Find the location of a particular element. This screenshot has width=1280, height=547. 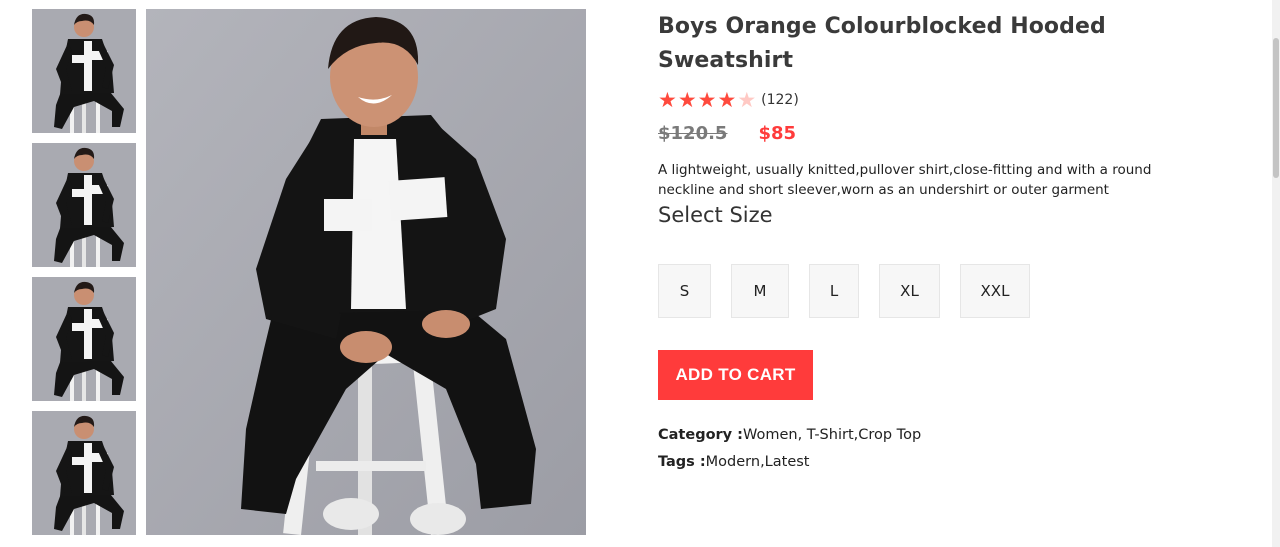

size-heading: Select Size is located at coordinates (715, 215).